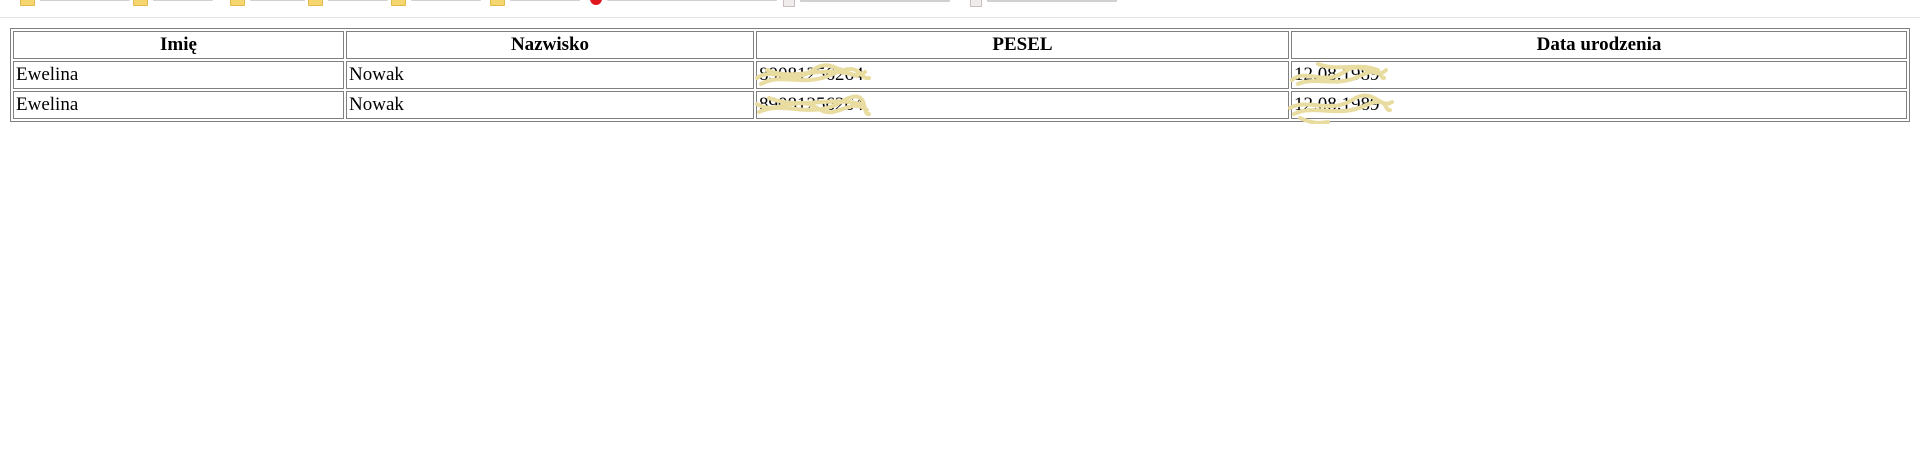 The height and width of the screenshot is (474, 1920). What do you see at coordinates (1599, 45) in the screenshot?
I see `header-data-urodzenia: Data urodzenia` at bounding box center [1599, 45].